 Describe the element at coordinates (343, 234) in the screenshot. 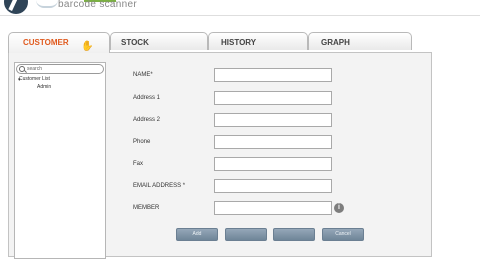

I see `cancel-button: Cancel` at that location.